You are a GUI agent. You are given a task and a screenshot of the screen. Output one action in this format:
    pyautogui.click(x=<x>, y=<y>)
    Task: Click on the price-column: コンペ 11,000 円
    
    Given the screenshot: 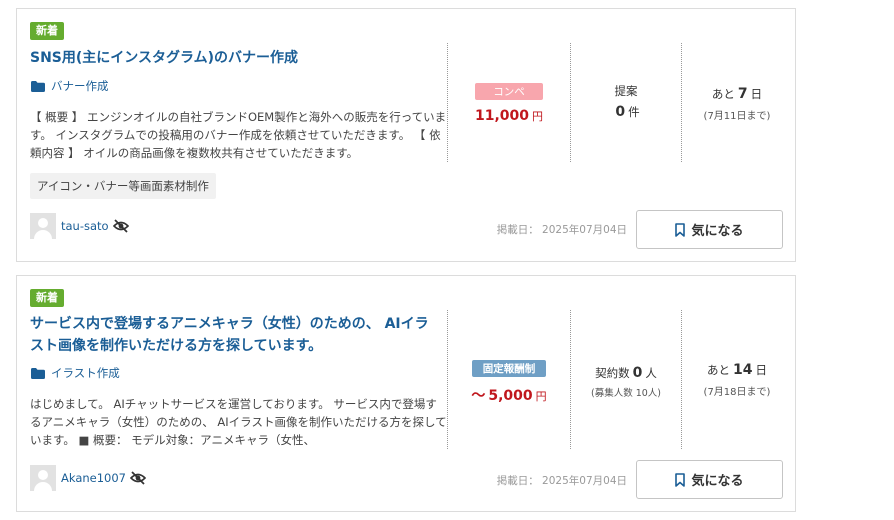 What is the action you would take?
    pyautogui.click(x=509, y=102)
    